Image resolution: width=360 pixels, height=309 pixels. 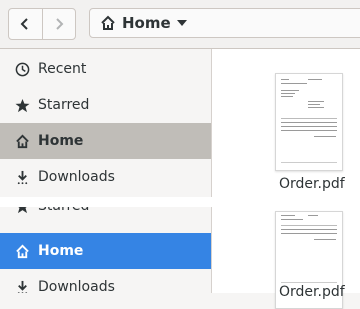 I want to click on clock-icon, so click(x=22, y=69).